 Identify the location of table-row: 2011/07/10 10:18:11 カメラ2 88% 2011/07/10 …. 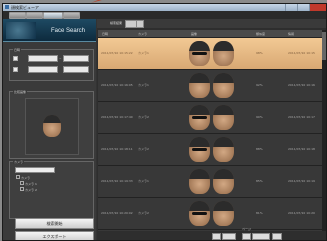
(210, 150).